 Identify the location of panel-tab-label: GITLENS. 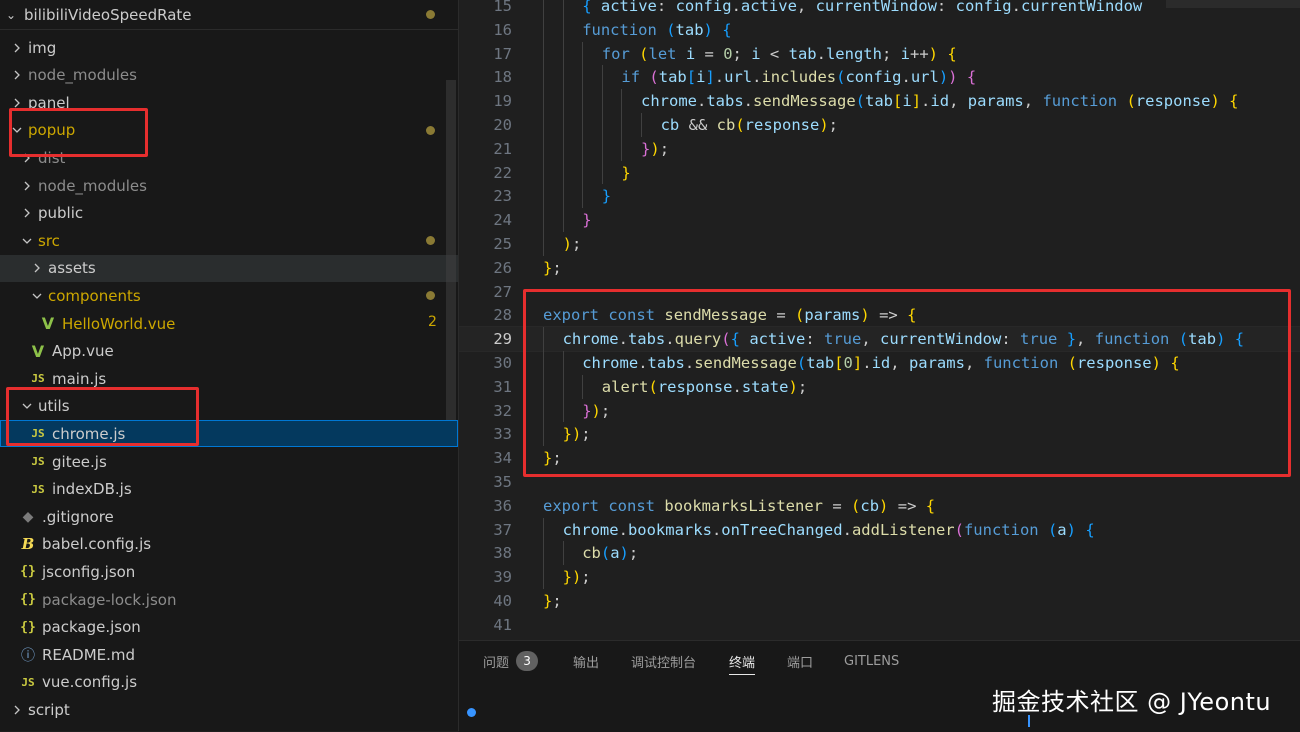
(872, 661).